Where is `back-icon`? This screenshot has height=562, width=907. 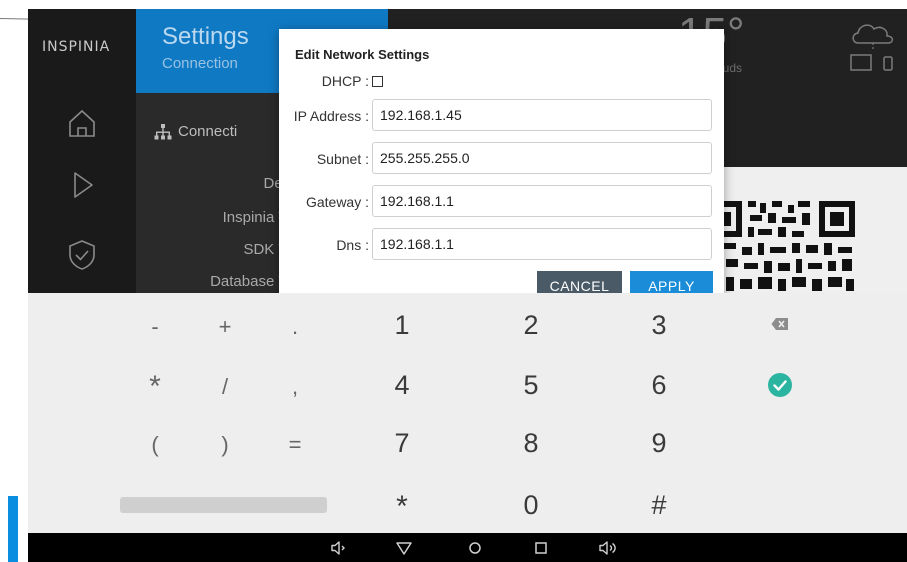 back-icon is located at coordinates (404, 548).